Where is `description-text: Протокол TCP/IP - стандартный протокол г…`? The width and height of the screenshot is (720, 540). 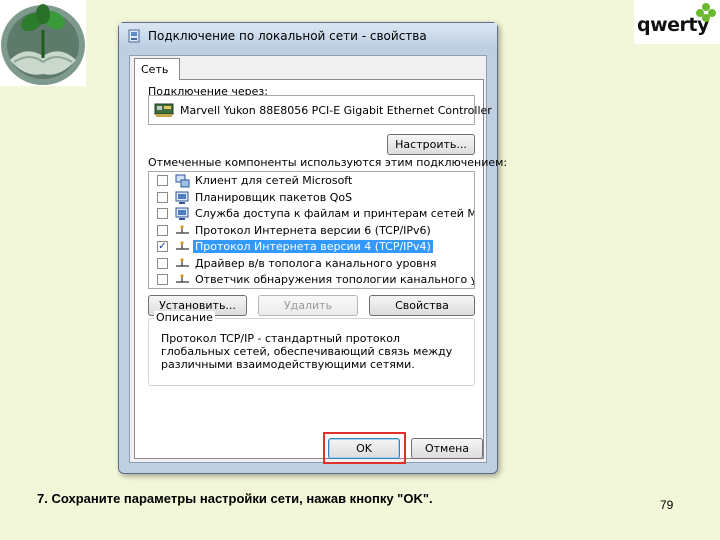
description-text: Протокол TCP/IP - стандартный протокол г… is located at coordinates (307, 351).